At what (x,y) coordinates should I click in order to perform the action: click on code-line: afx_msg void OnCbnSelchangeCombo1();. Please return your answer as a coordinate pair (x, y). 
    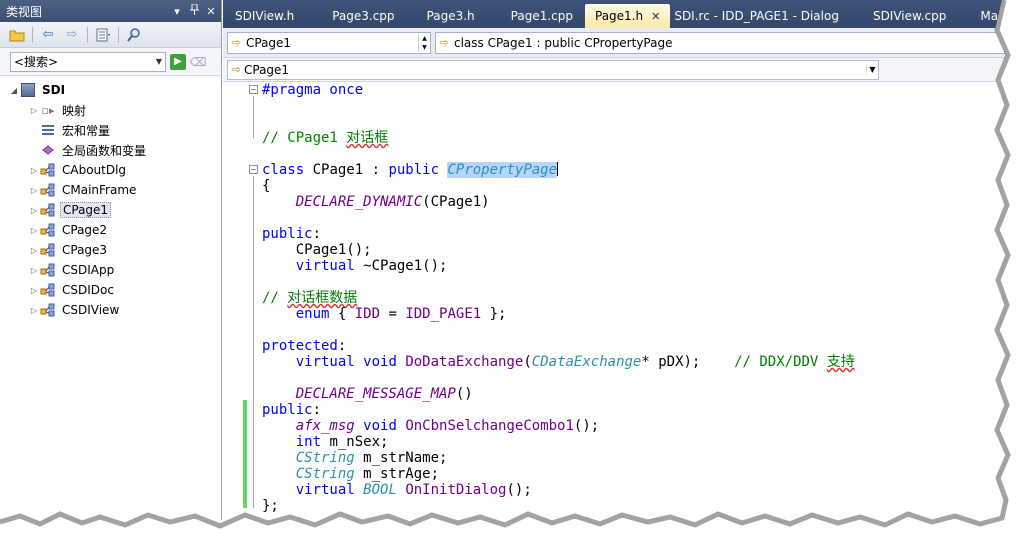
    Looking at the image, I should click on (447, 426).